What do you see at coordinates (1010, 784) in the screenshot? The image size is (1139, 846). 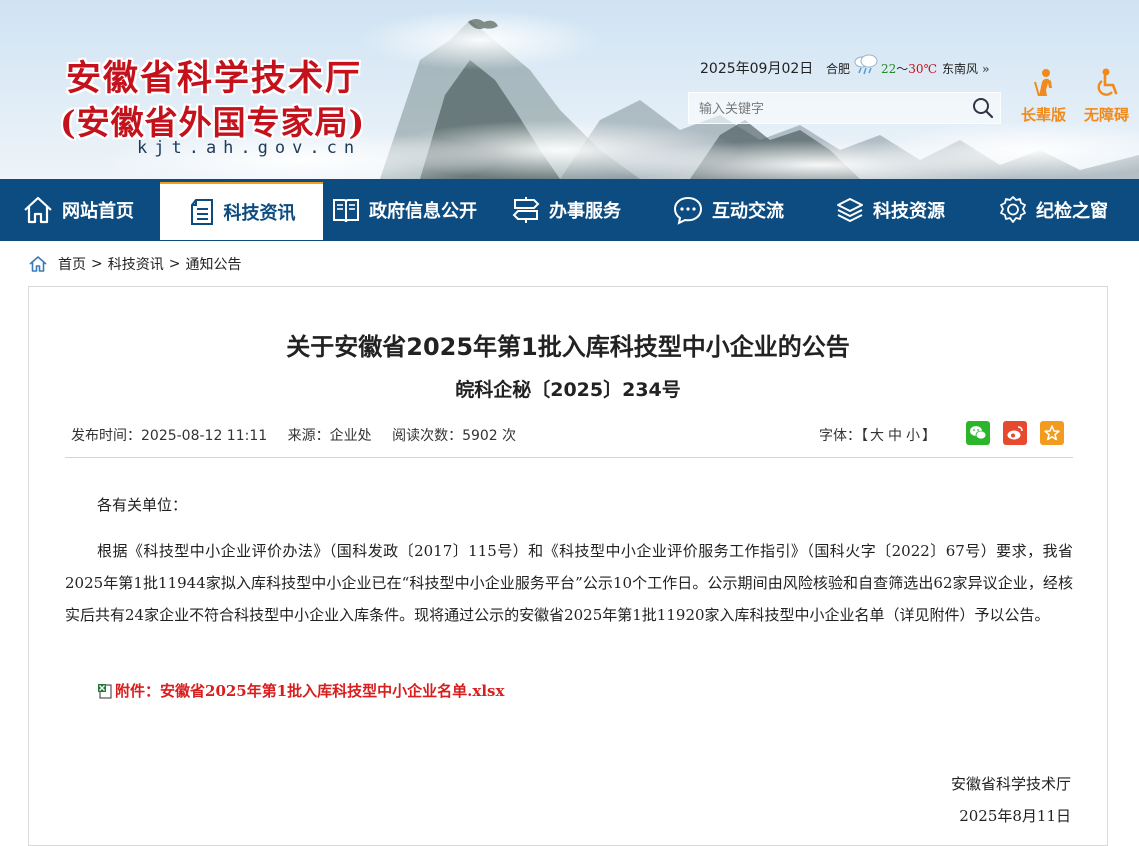 I see `signature-organization: 安徽省科学技术厅` at bounding box center [1010, 784].